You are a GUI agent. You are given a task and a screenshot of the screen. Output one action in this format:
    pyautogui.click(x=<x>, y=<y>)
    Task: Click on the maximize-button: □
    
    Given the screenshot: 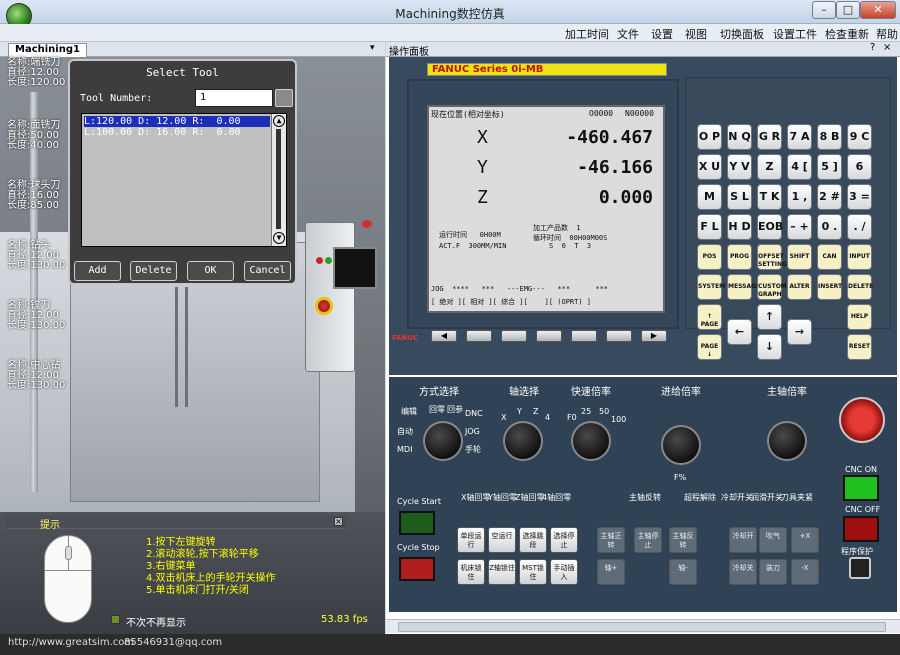 What is the action you would take?
    pyautogui.click(x=848, y=10)
    